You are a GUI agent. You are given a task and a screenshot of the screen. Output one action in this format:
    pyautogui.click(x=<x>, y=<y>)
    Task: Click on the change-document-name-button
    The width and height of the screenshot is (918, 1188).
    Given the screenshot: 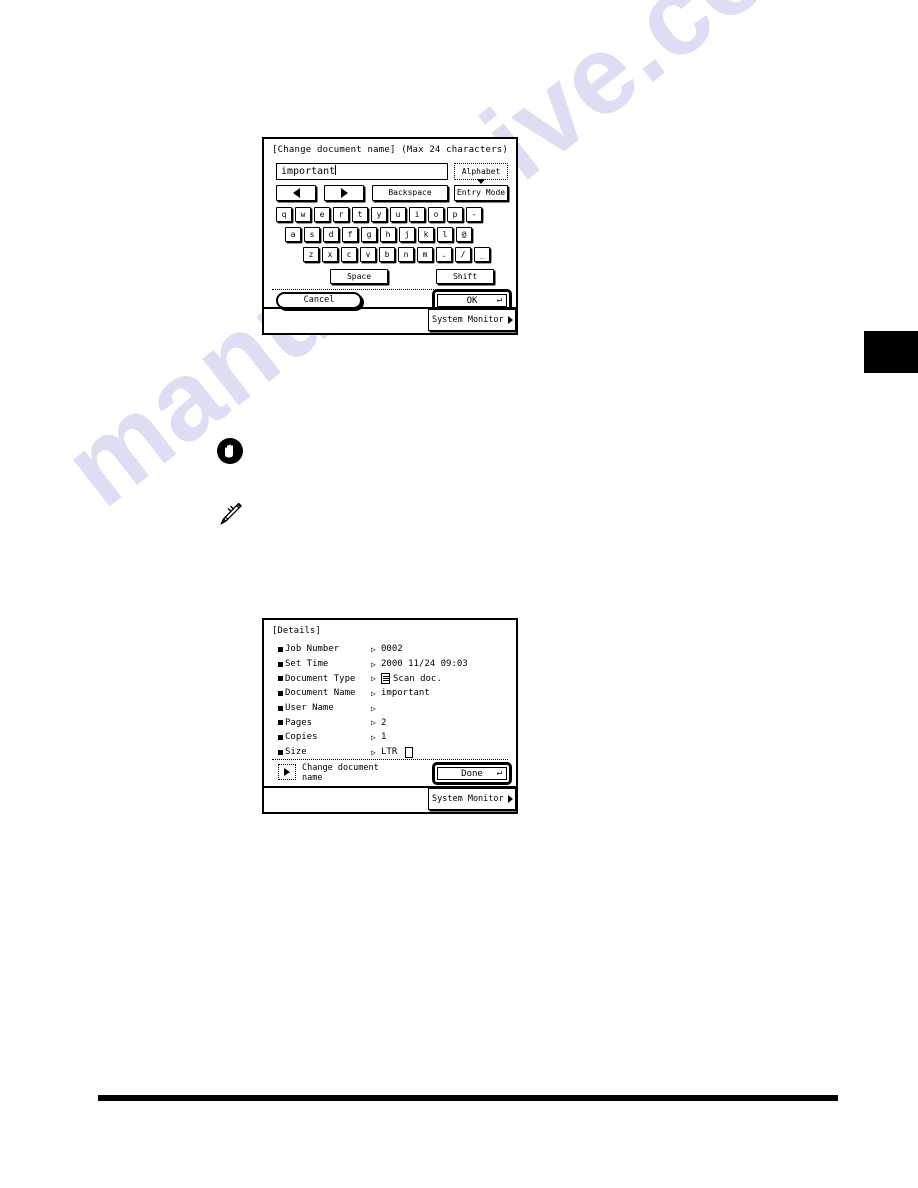 What is the action you would take?
    pyautogui.click(x=287, y=772)
    